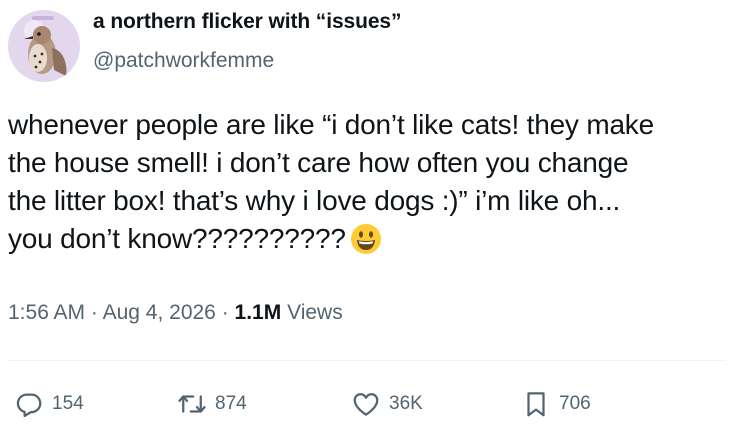 This screenshot has width=734, height=432. I want to click on bookmark-icon, so click(536, 404).